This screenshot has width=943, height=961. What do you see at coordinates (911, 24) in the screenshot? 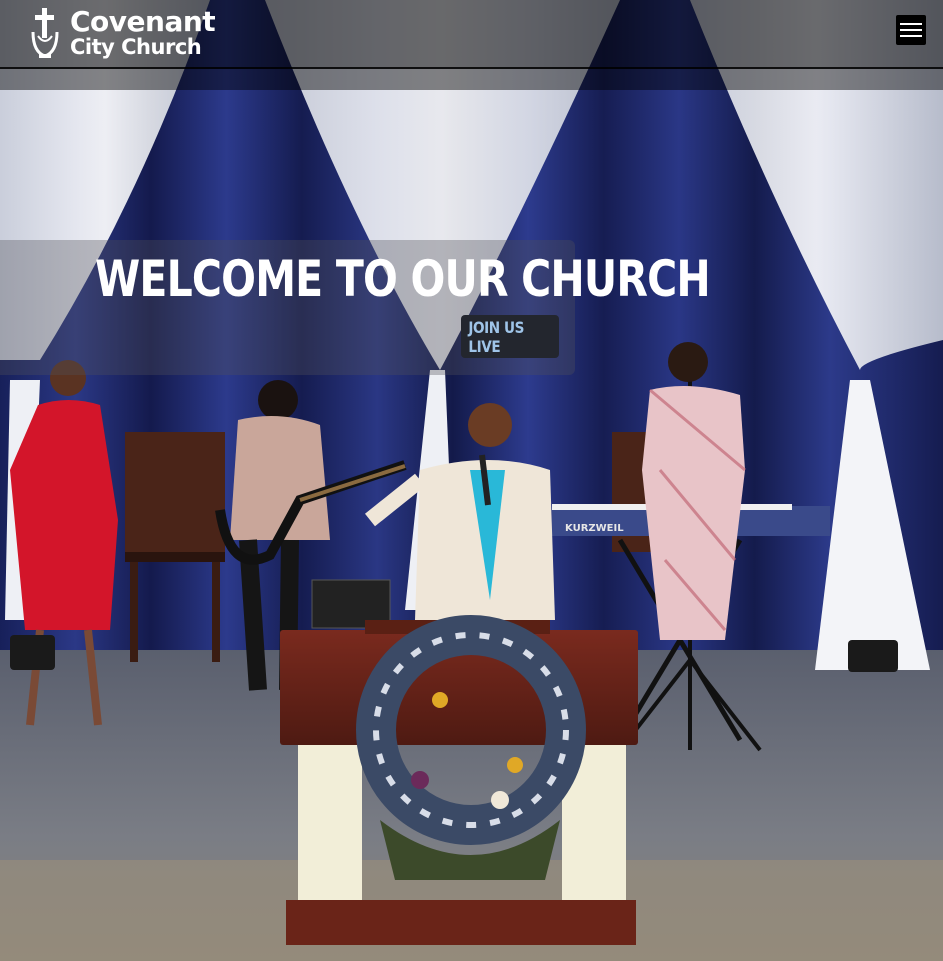
I see `hamburger-menu-icon` at bounding box center [911, 24].